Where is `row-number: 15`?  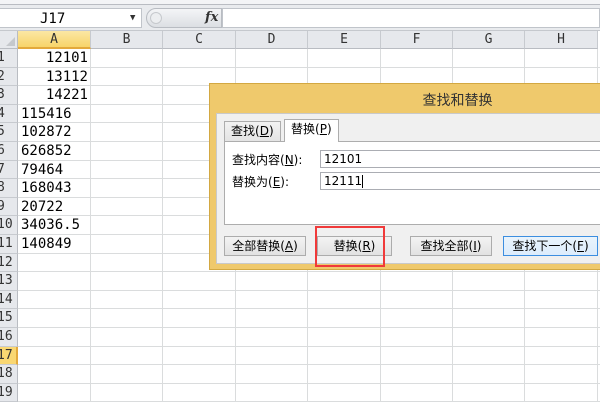
row-number: 15 is located at coordinates (6, 318).